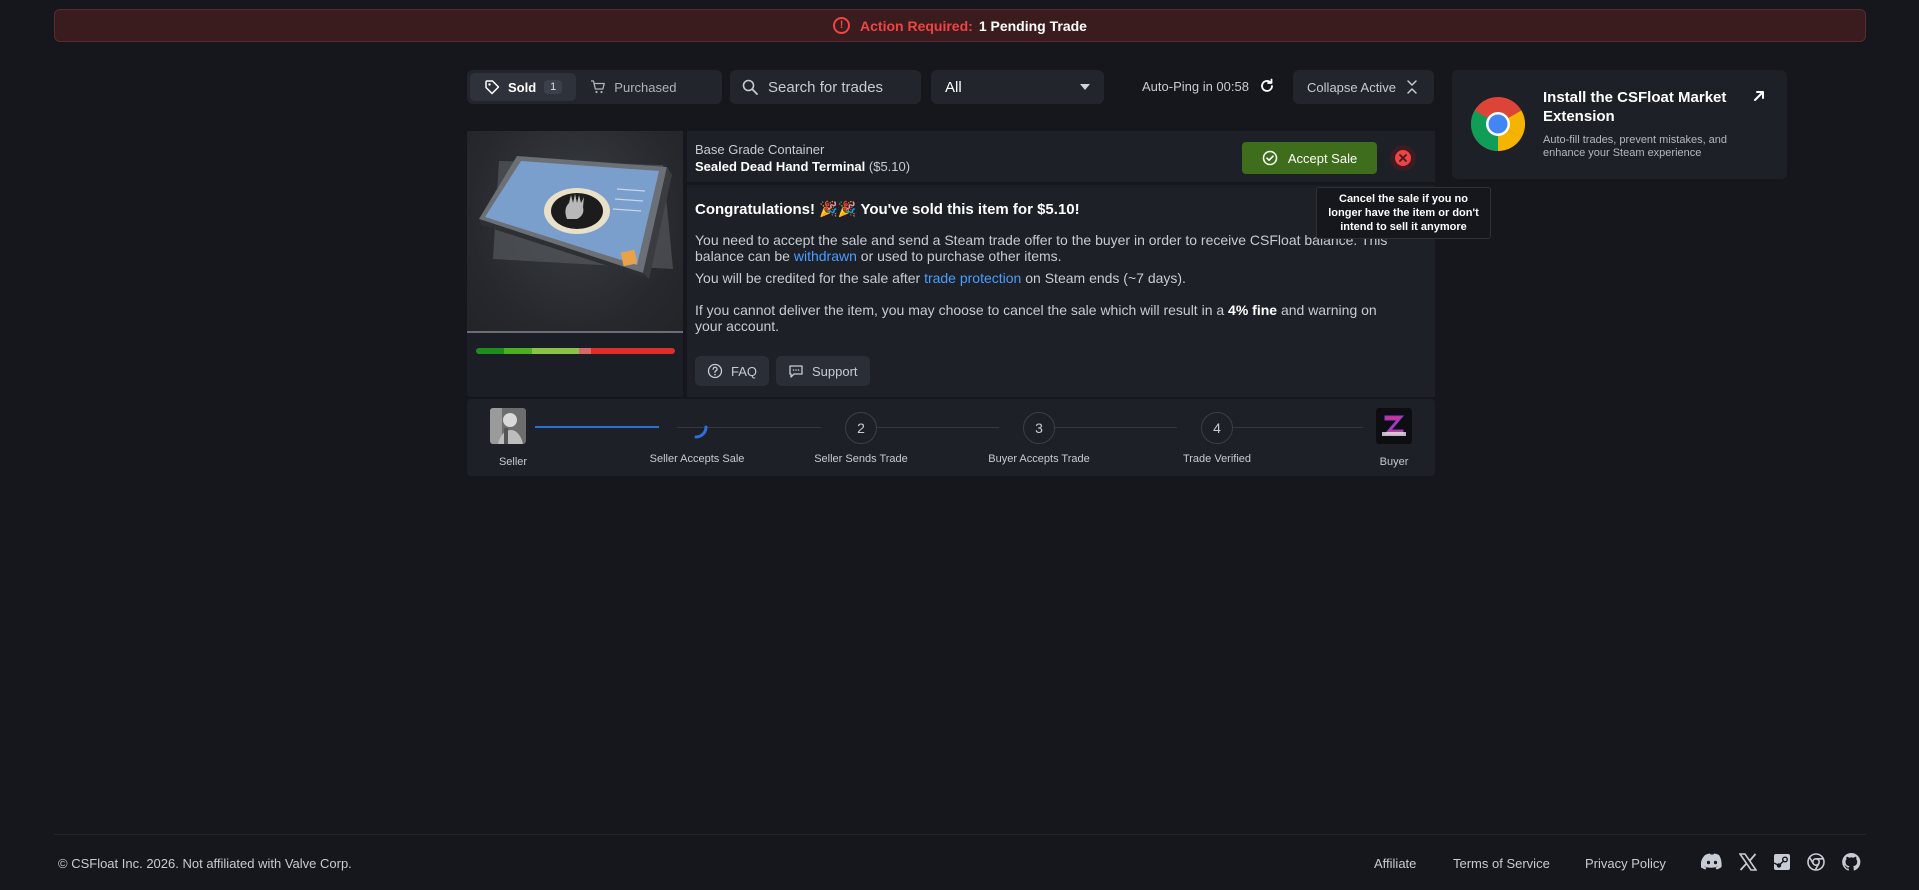 Image resolution: width=1919 pixels, height=890 pixels. What do you see at coordinates (1270, 158) in the screenshot?
I see `check-circle-icon` at bounding box center [1270, 158].